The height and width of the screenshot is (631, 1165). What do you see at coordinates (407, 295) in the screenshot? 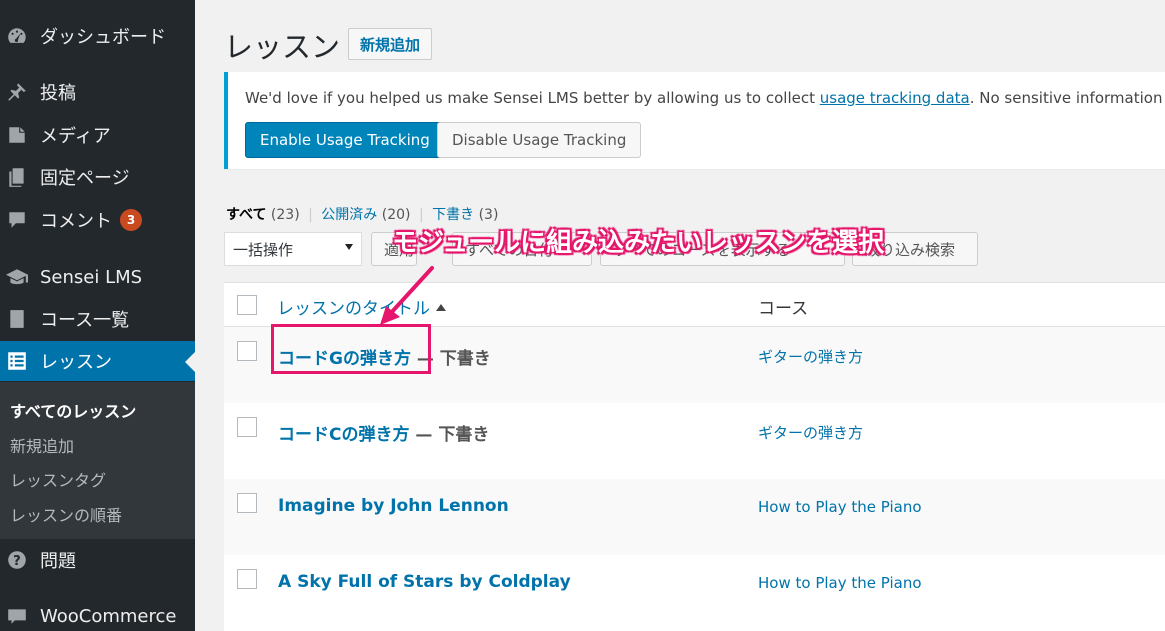
I see `annotation-arrow-icon` at bounding box center [407, 295].